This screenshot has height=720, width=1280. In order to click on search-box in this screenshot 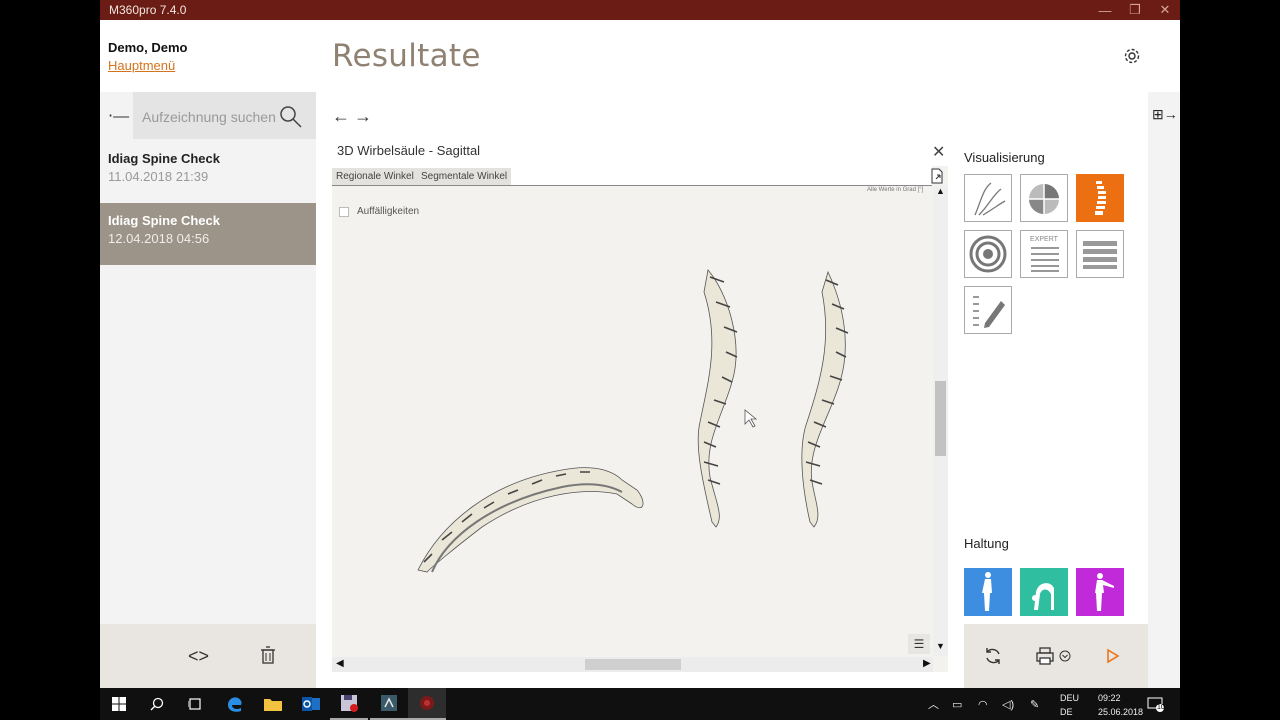, I will do `click(224, 115)`.